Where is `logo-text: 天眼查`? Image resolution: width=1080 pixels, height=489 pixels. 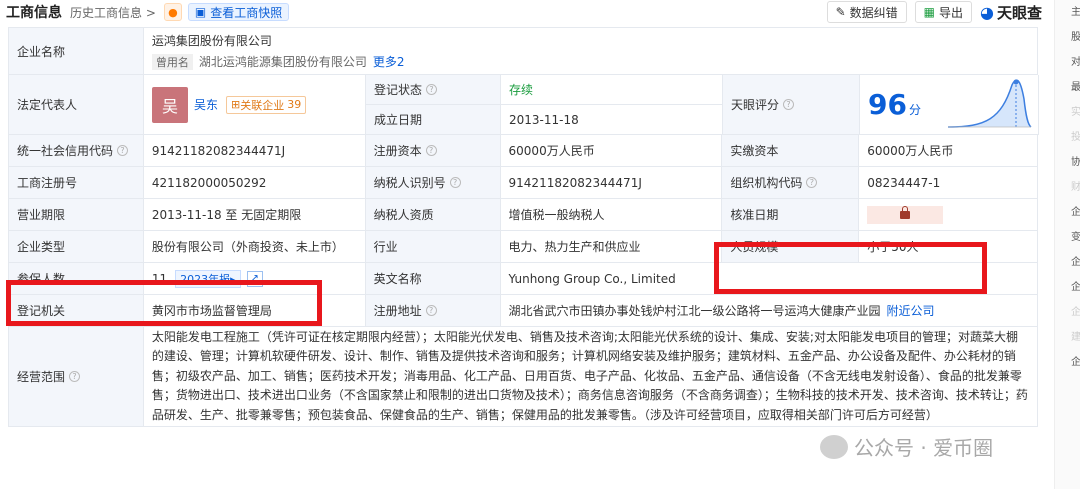
logo-text: 天眼查 is located at coordinates (1019, 12).